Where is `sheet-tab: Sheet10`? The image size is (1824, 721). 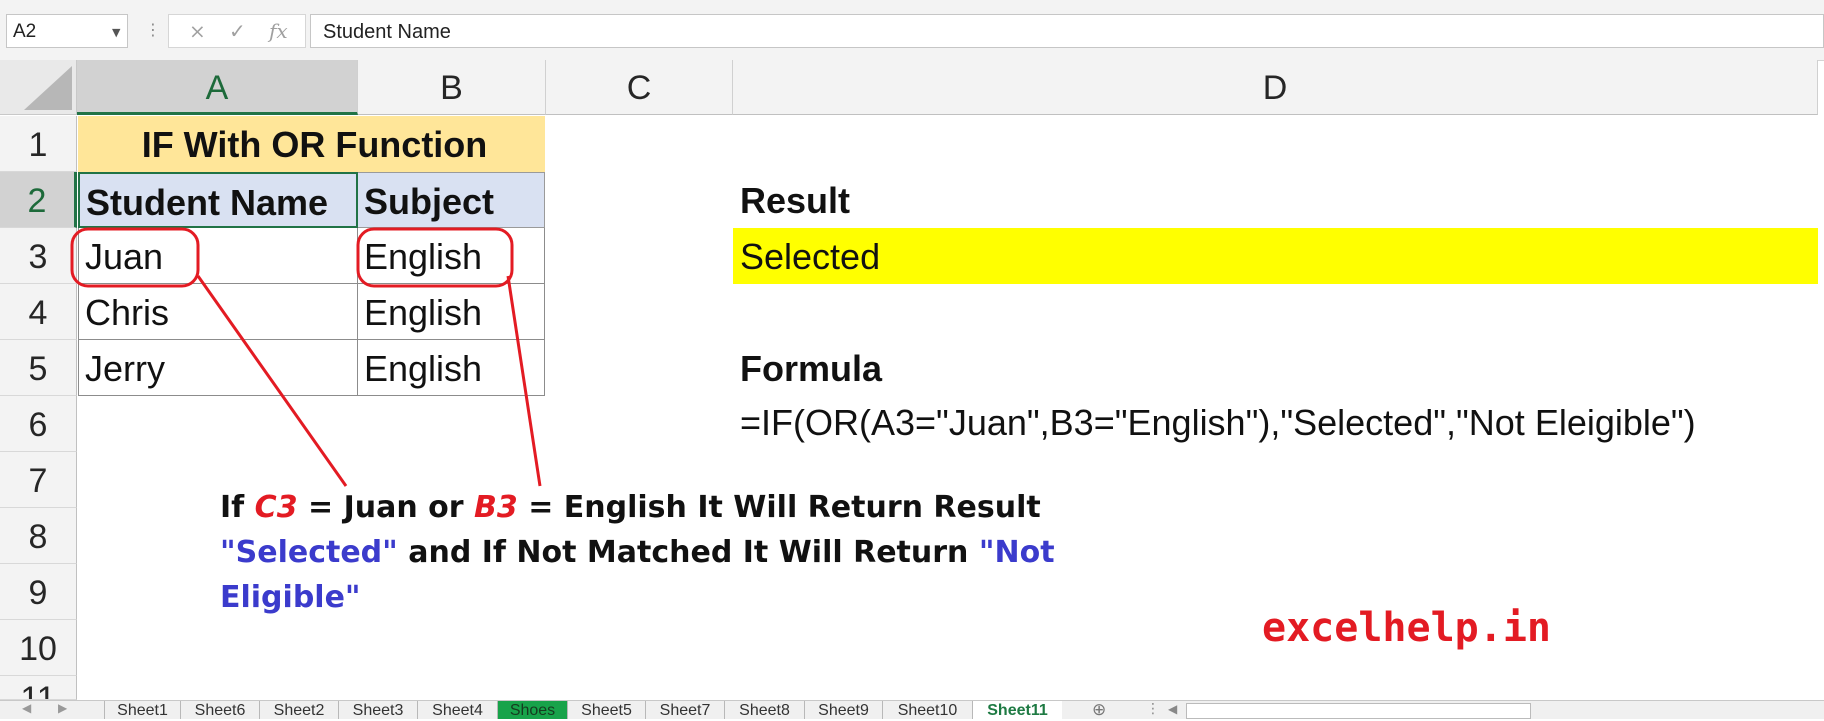
sheet-tab: Sheet10 is located at coordinates (927, 710).